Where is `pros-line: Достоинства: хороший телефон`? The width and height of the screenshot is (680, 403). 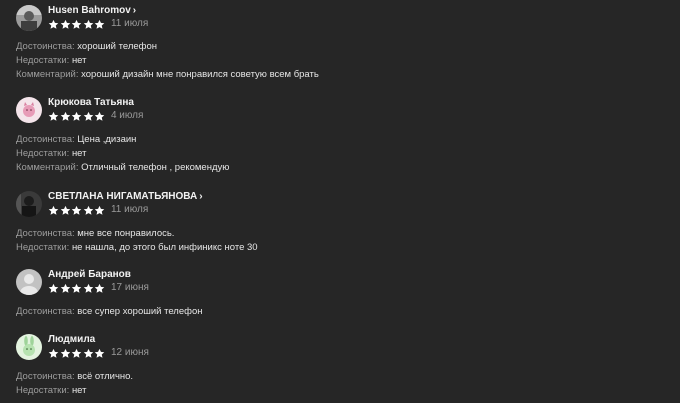 pros-line: Достоинства: хороший телефон is located at coordinates (87, 46).